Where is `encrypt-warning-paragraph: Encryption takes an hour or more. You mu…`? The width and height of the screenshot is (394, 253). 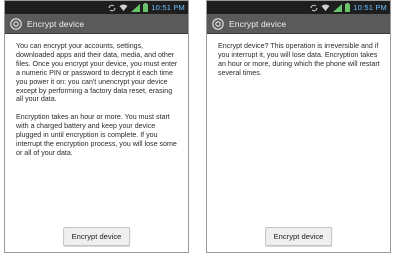
encrypt-warning-paragraph: Encryption takes an hour or more. You mu… is located at coordinates (96, 135).